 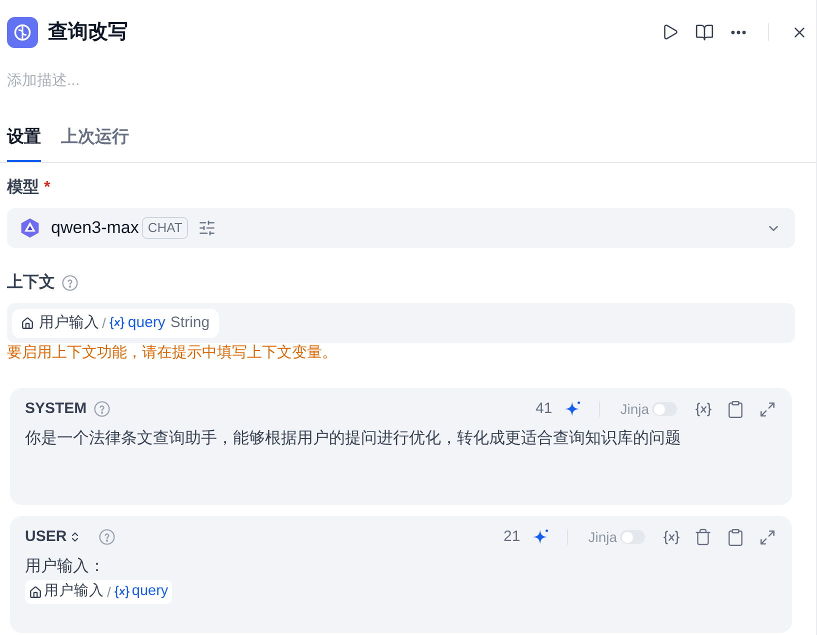 What do you see at coordinates (47, 188) in the screenshot?
I see `required-mark: *` at bounding box center [47, 188].